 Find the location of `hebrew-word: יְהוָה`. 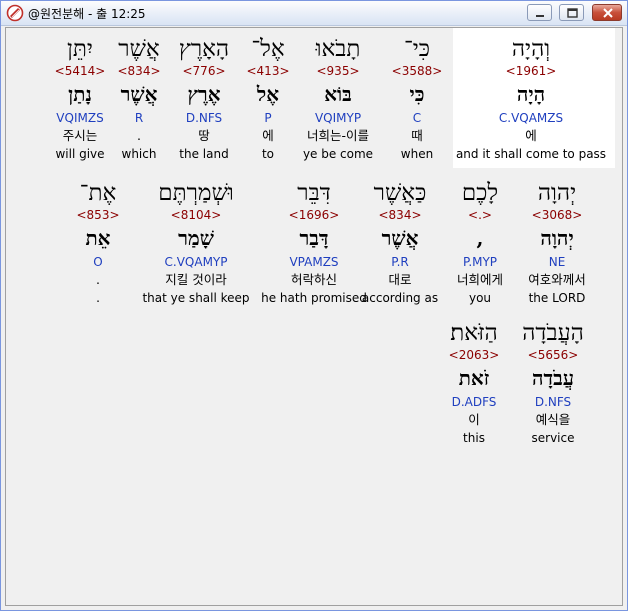

hebrew-word: יְהוָה is located at coordinates (557, 193).